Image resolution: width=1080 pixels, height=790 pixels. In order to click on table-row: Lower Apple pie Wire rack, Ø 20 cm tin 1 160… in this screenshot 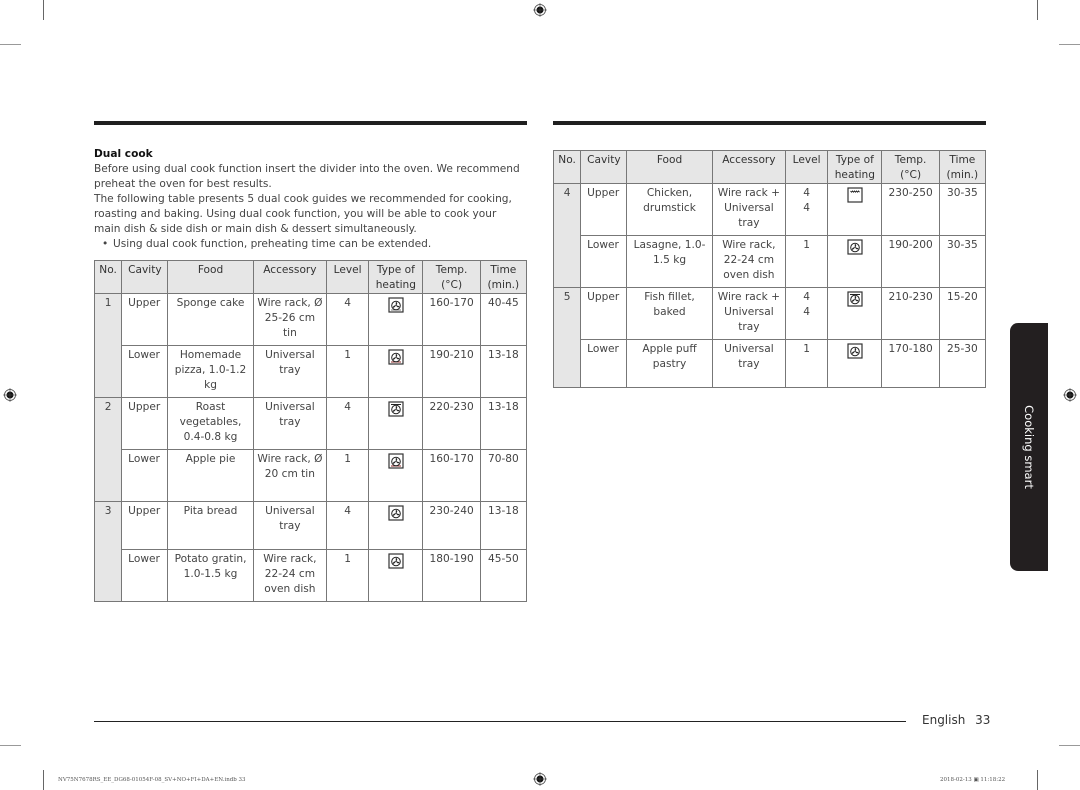, I will do `click(311, 475)`.